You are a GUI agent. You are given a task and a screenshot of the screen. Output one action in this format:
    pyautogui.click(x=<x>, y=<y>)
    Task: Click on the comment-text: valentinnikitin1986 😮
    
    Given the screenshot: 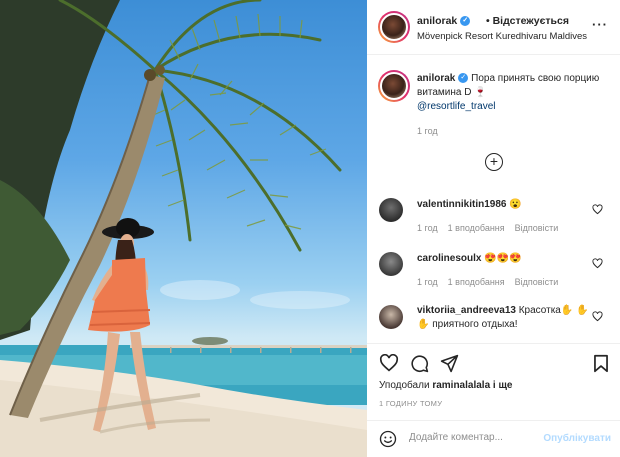 What is the action you would take?
    pyautogui.click(x=504, y=205)
    